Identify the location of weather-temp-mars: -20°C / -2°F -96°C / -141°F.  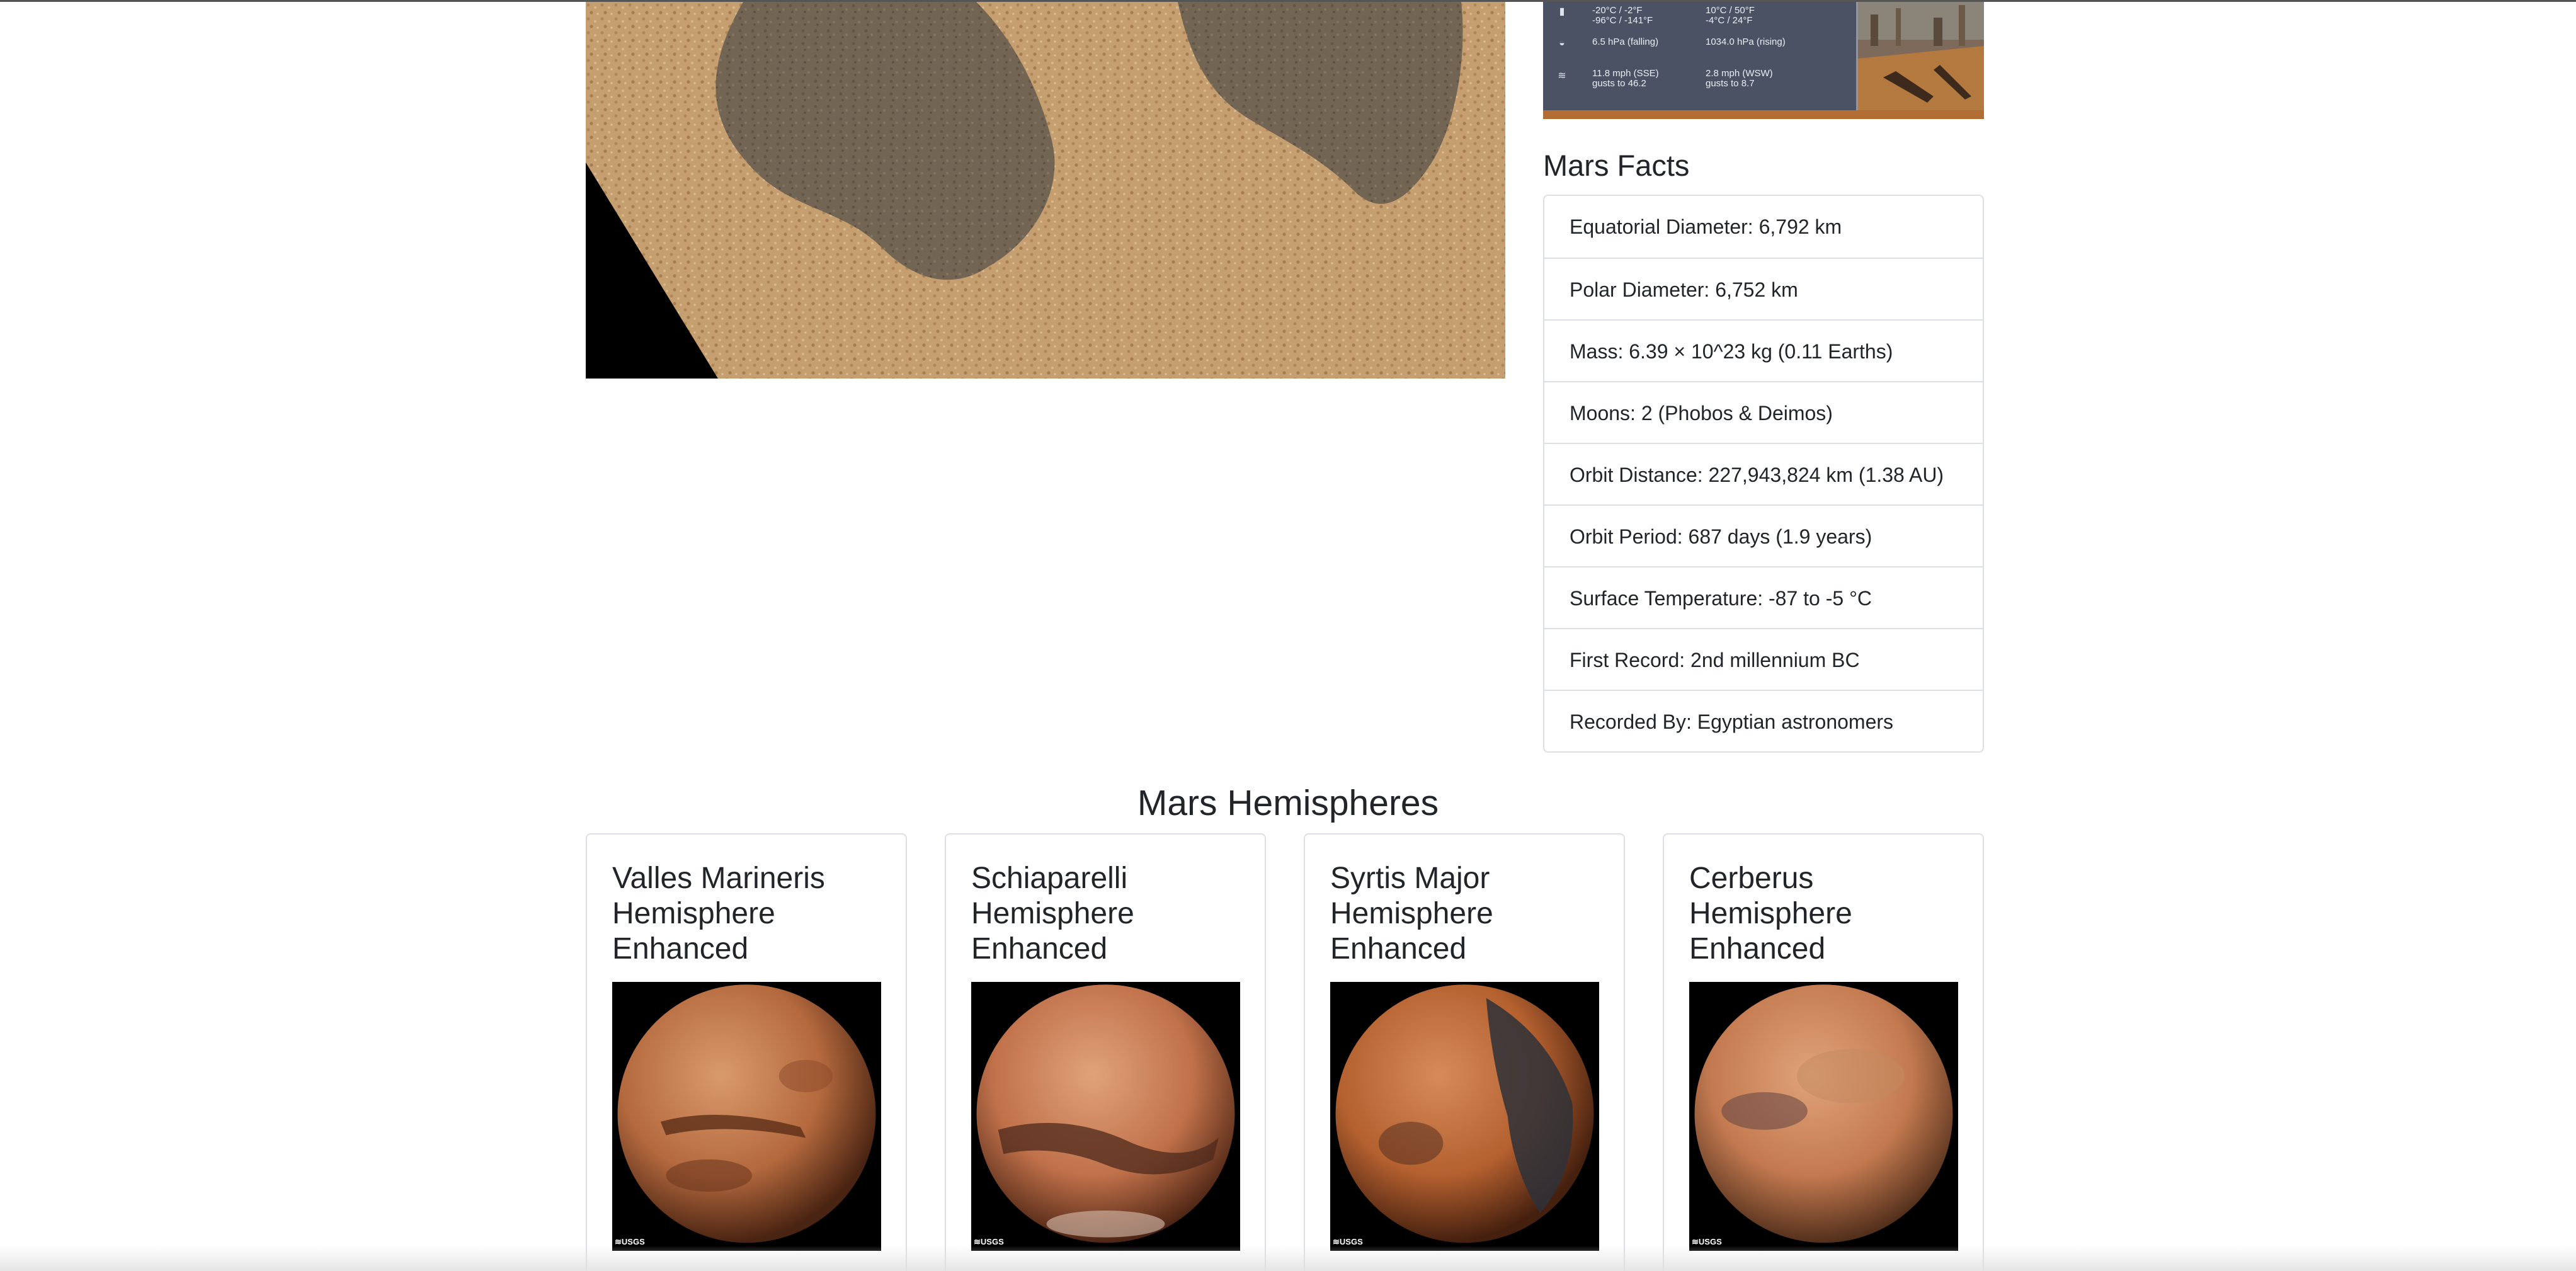
(1622, 15).